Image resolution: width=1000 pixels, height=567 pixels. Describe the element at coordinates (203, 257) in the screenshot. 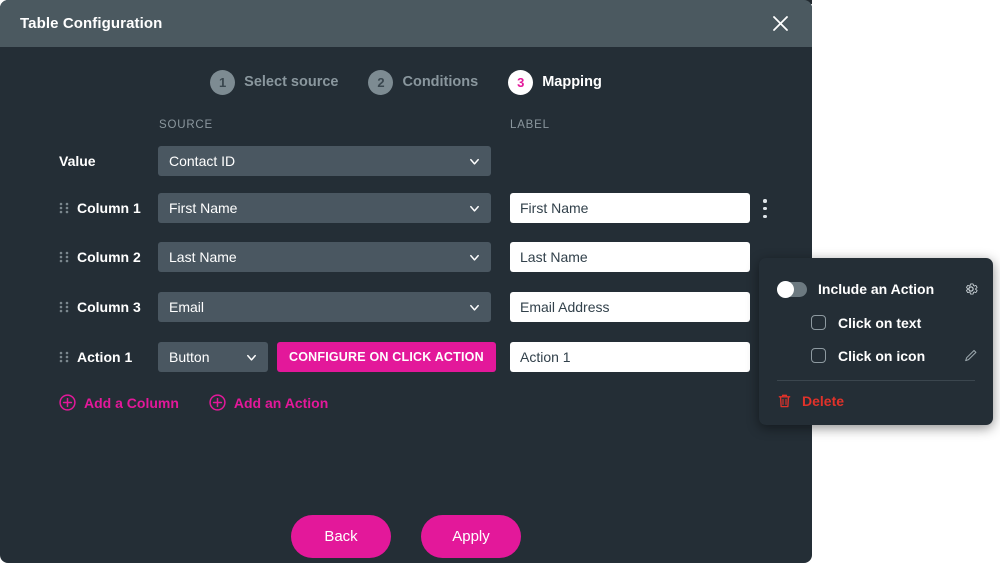

I see `source-select-value-text: Last Name` at that location.